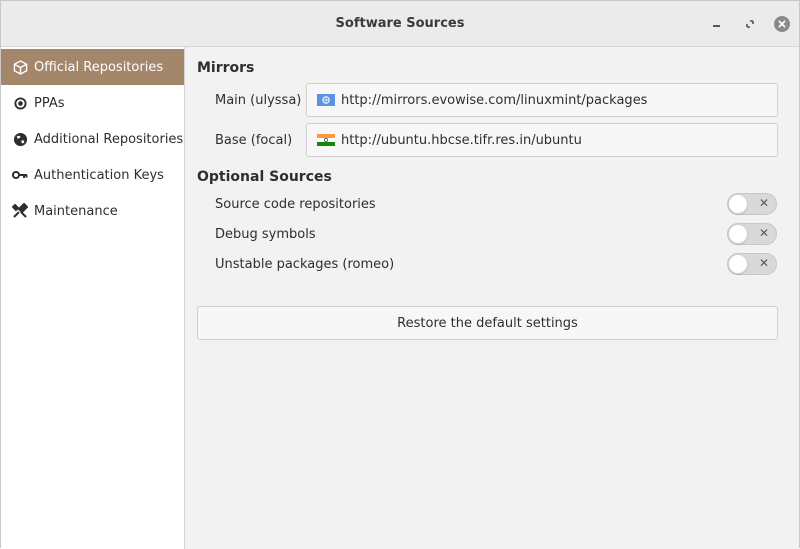 The image size is (800, 549). What do you see at coordinates (20, 103) in the screenshot?
I see `ppa-icon` at bounding box center [20, 103].